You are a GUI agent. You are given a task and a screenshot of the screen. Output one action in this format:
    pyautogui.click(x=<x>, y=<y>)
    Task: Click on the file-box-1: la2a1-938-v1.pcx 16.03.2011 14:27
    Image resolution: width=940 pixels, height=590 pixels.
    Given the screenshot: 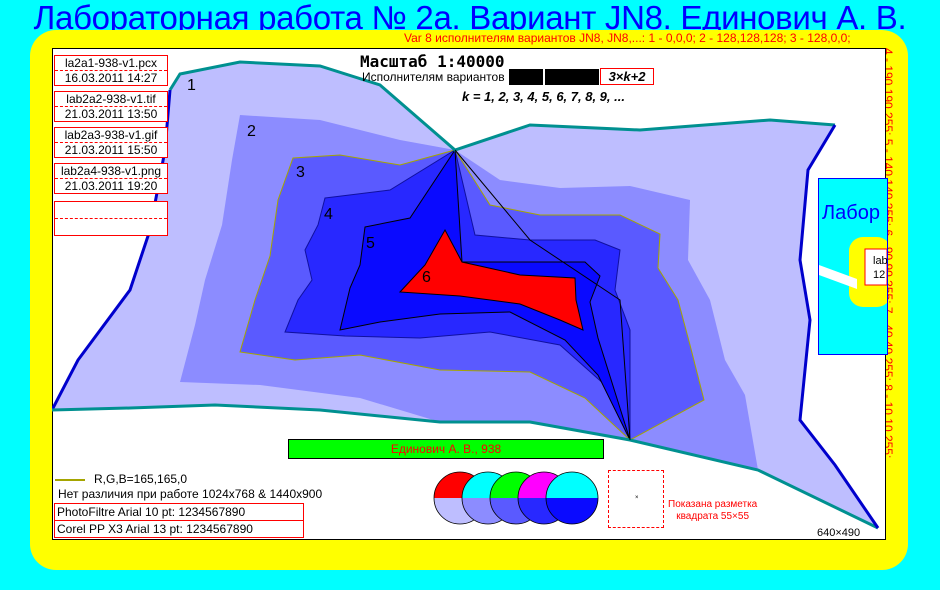 What is the action you would take?
    pyautogui.click(x=111, y=70)
    